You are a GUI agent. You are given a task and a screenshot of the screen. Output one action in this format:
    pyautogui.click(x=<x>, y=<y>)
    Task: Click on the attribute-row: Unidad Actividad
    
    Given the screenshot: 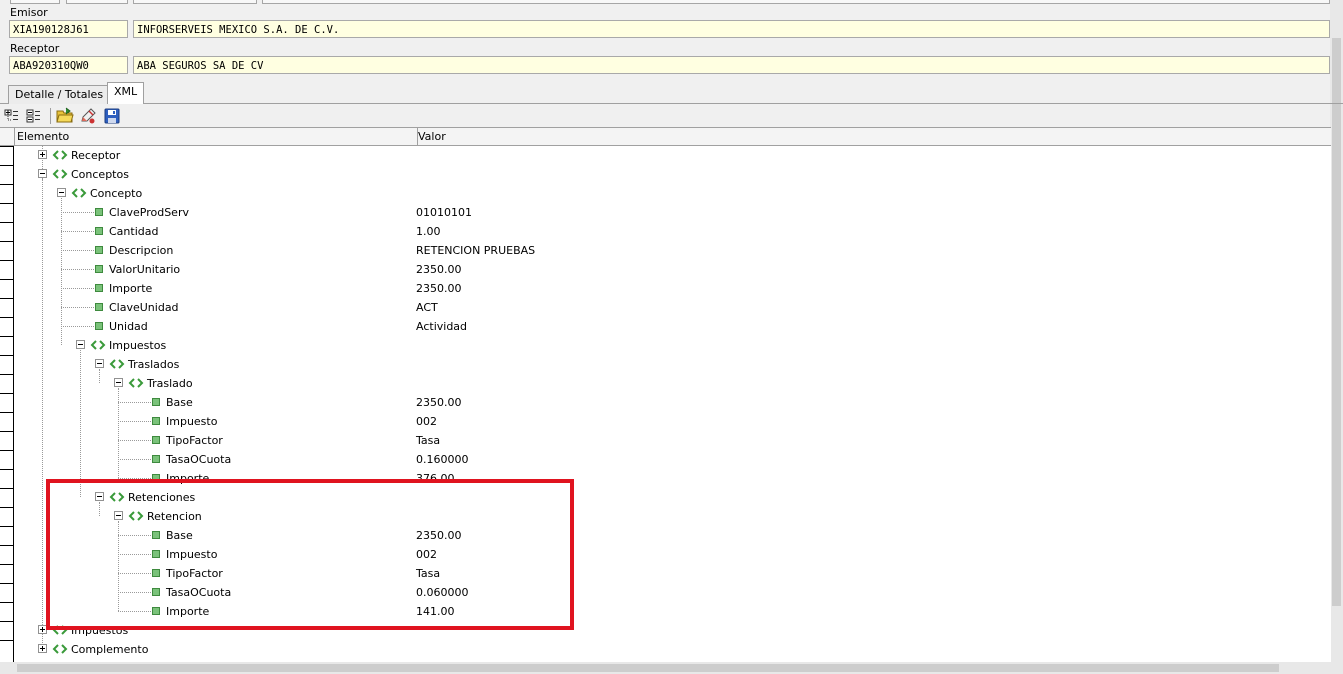 What is the action you would take?
    pyautogui.click(x=665, y=326)
    